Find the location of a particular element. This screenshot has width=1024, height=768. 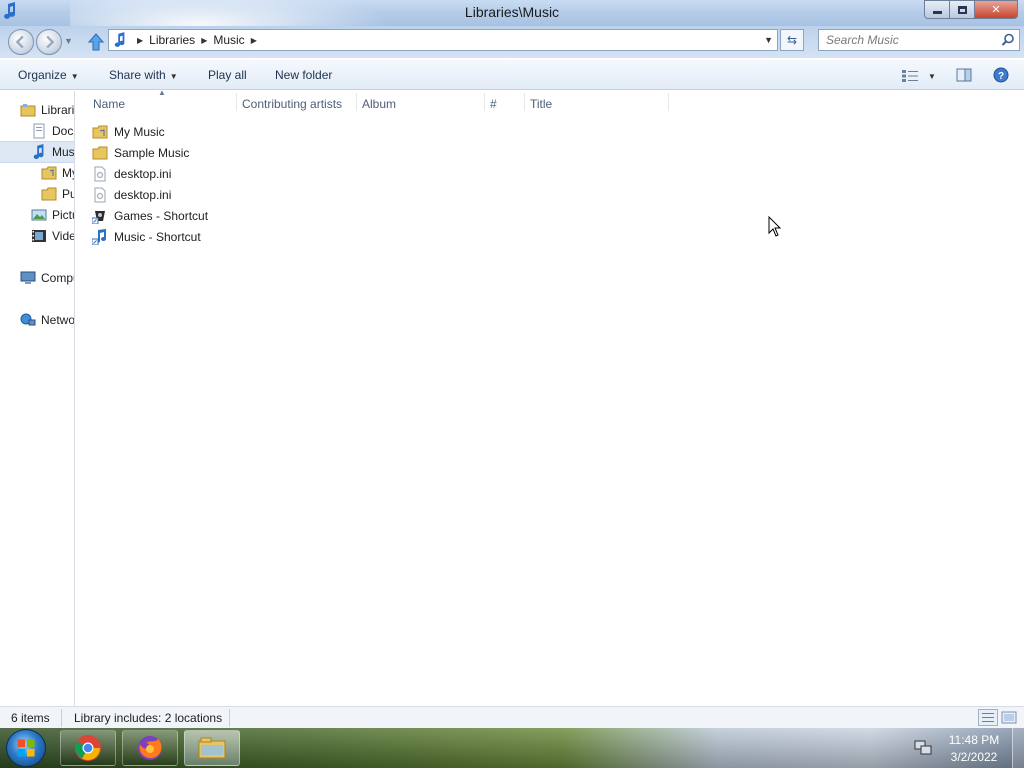

item-count: 6 items is located at coordinates (30, 718).